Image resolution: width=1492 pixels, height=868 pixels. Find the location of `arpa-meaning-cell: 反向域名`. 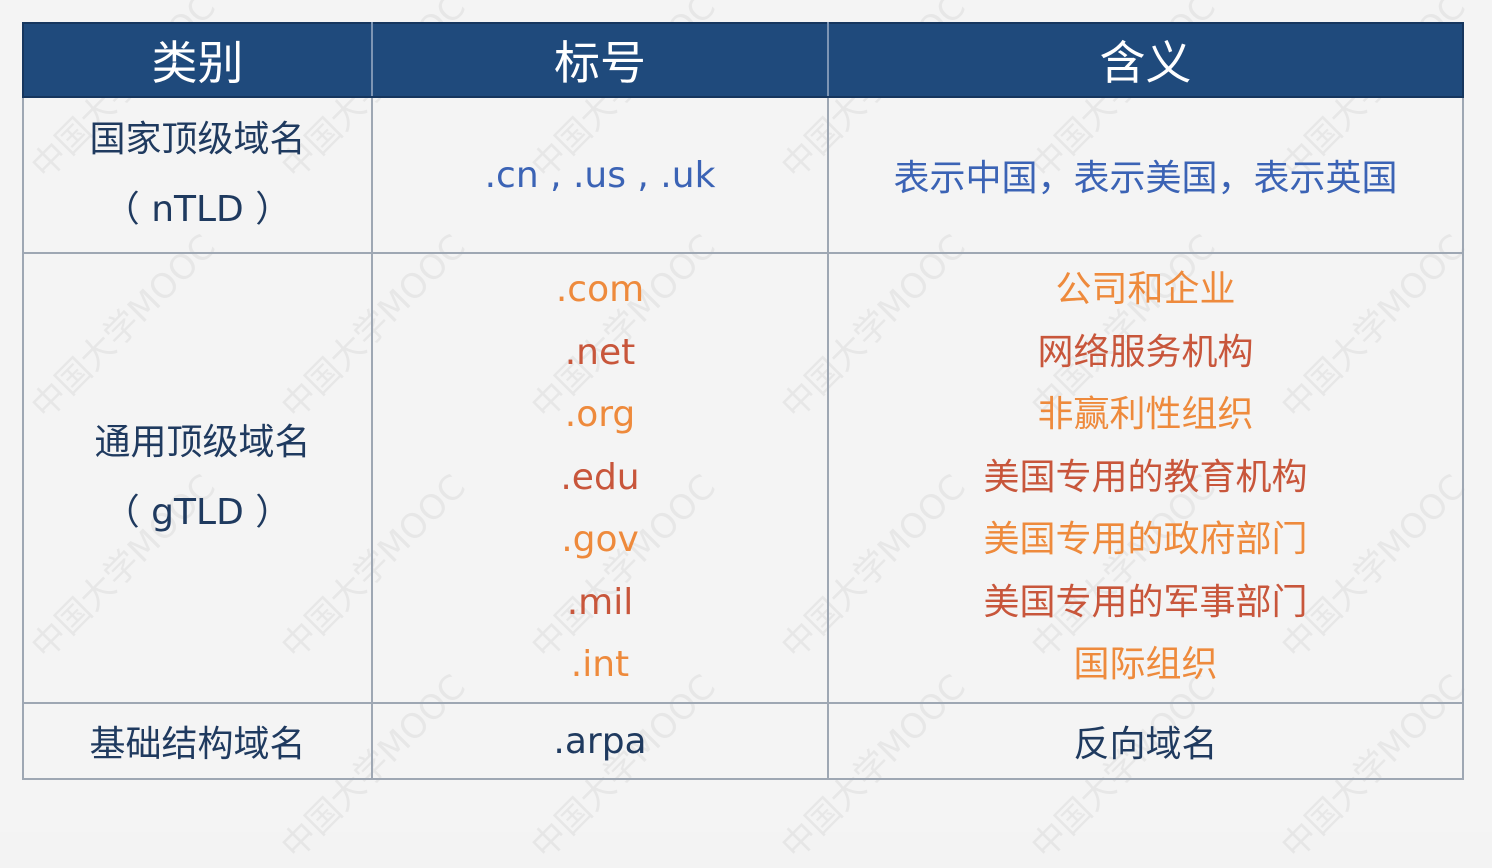

arpa-meaning-cell: 反向域名 is located at coordinates (1145, 741).